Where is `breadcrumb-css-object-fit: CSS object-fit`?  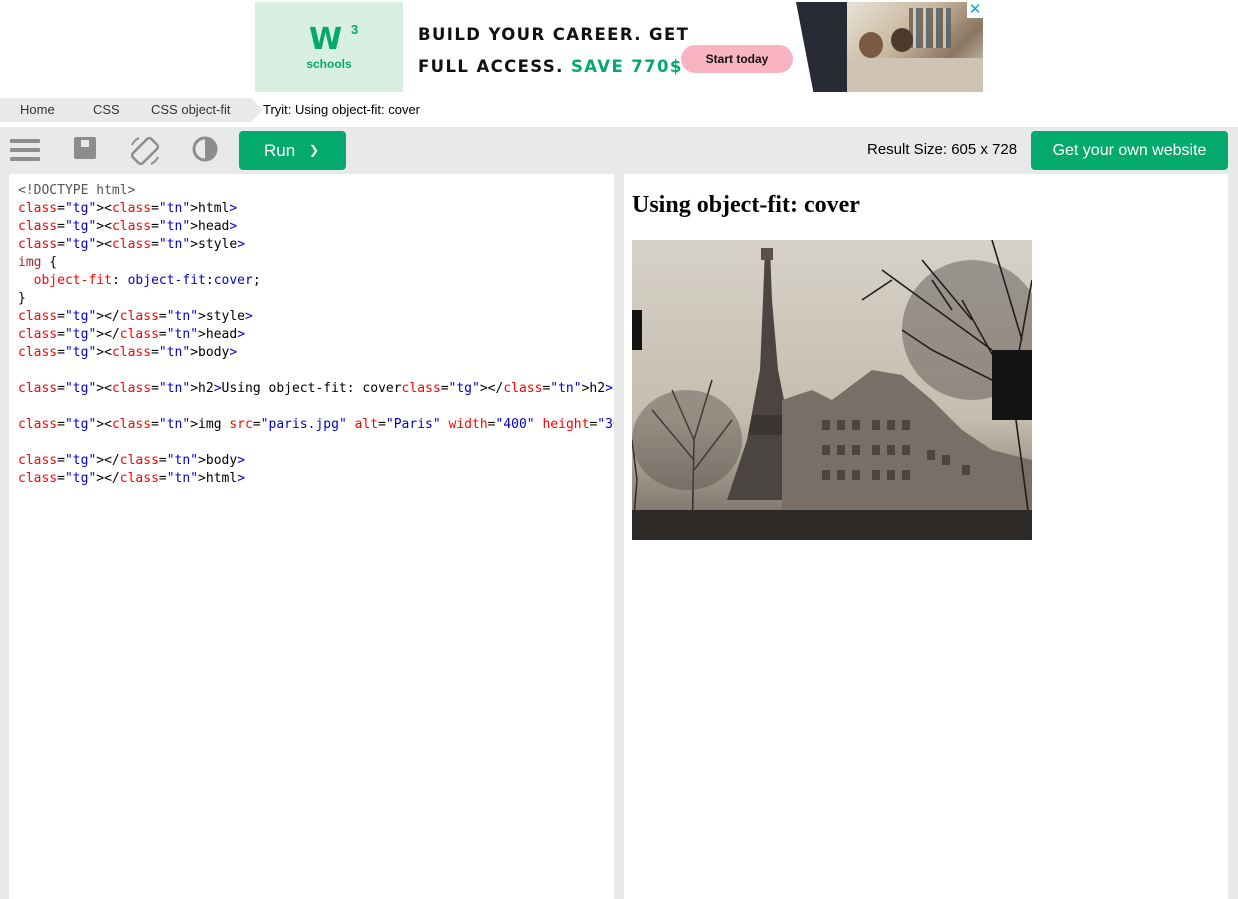 breadcrumb-css-object-fit: CSS object-fit is located at coordinates (197, 110).